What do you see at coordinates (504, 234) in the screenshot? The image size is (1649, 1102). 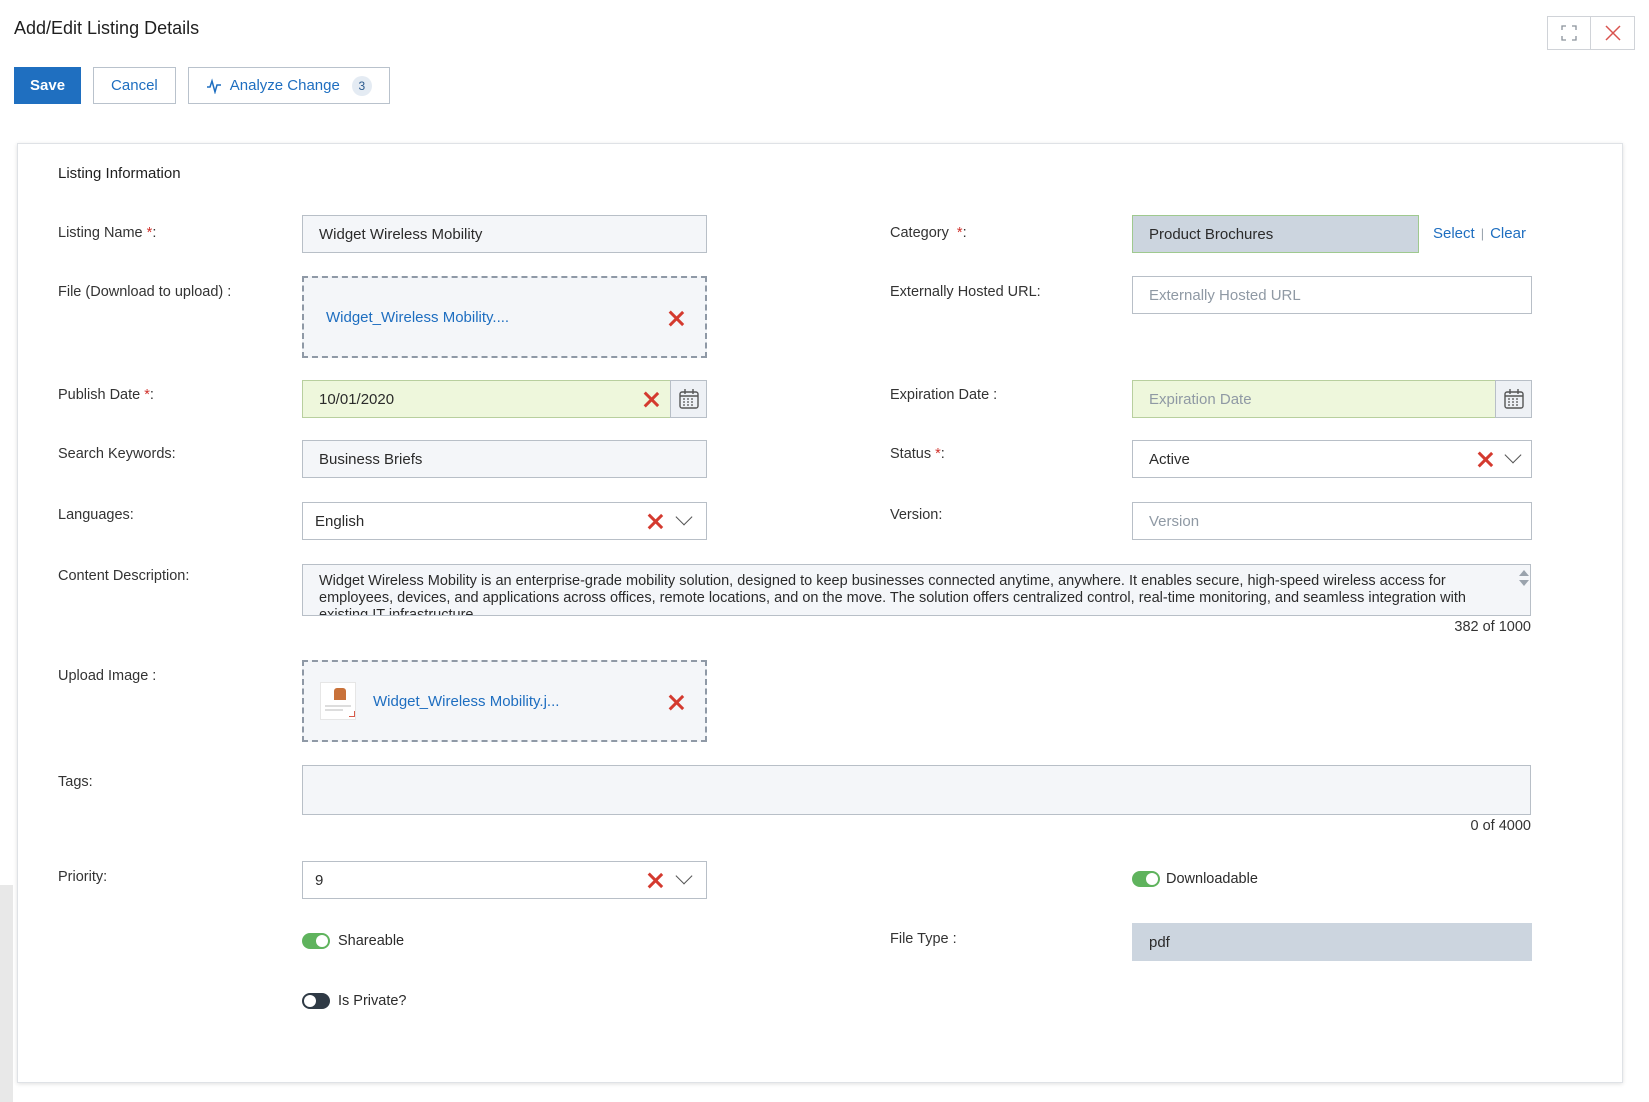 I see `listing-name-input: Widget Wireless Mobility` at bounding box center [504, 234].